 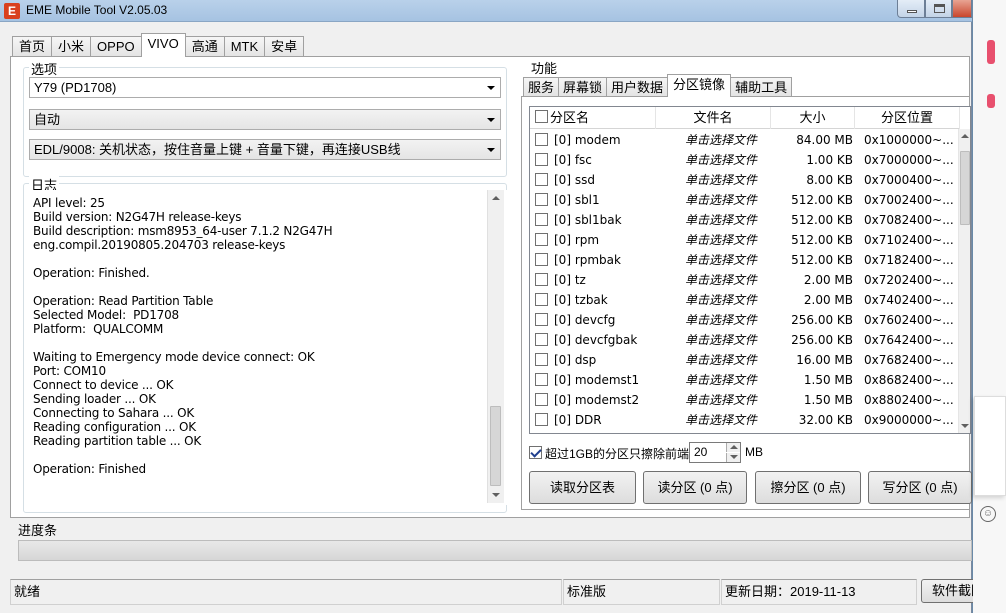 What do you see at coordinates (991, 101) in the screenshot?
I see `side-marker-icon` at bounding box center [991, 101].